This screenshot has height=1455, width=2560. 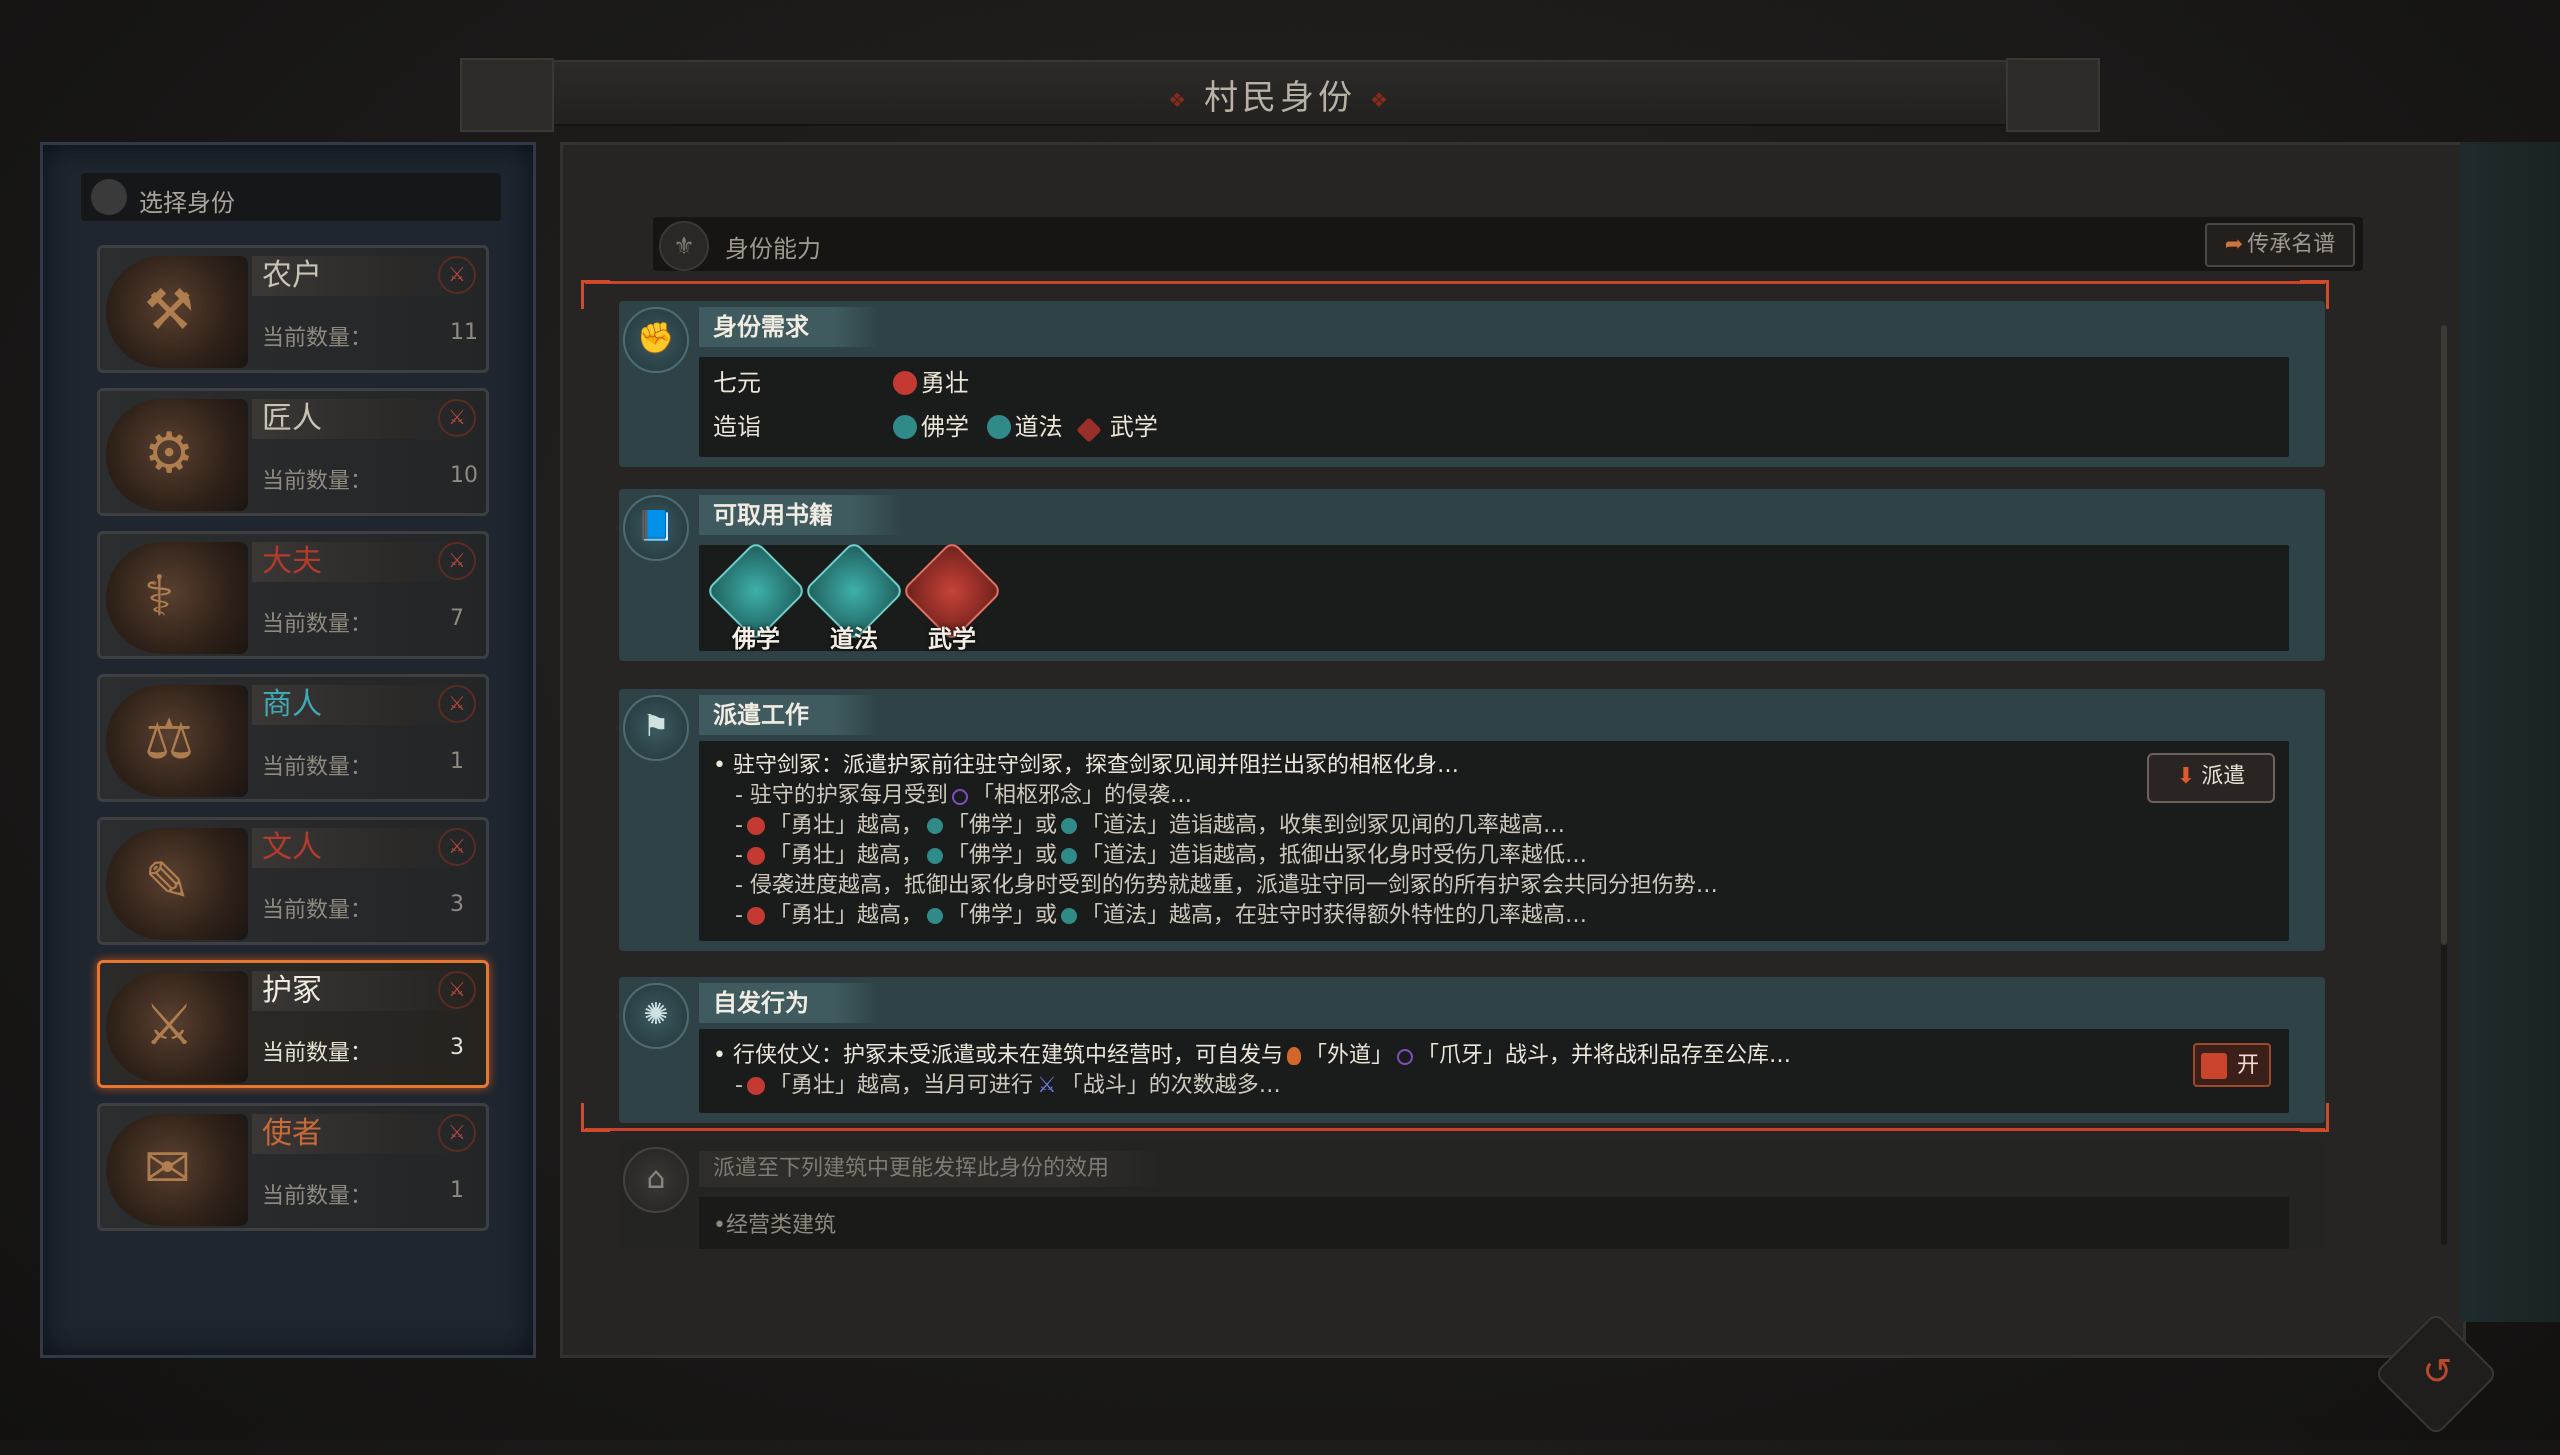 What do you see at coordinates (952, 597) in the screenshot?
I see `book-martial: 武学` at bounding box center [952, 597].